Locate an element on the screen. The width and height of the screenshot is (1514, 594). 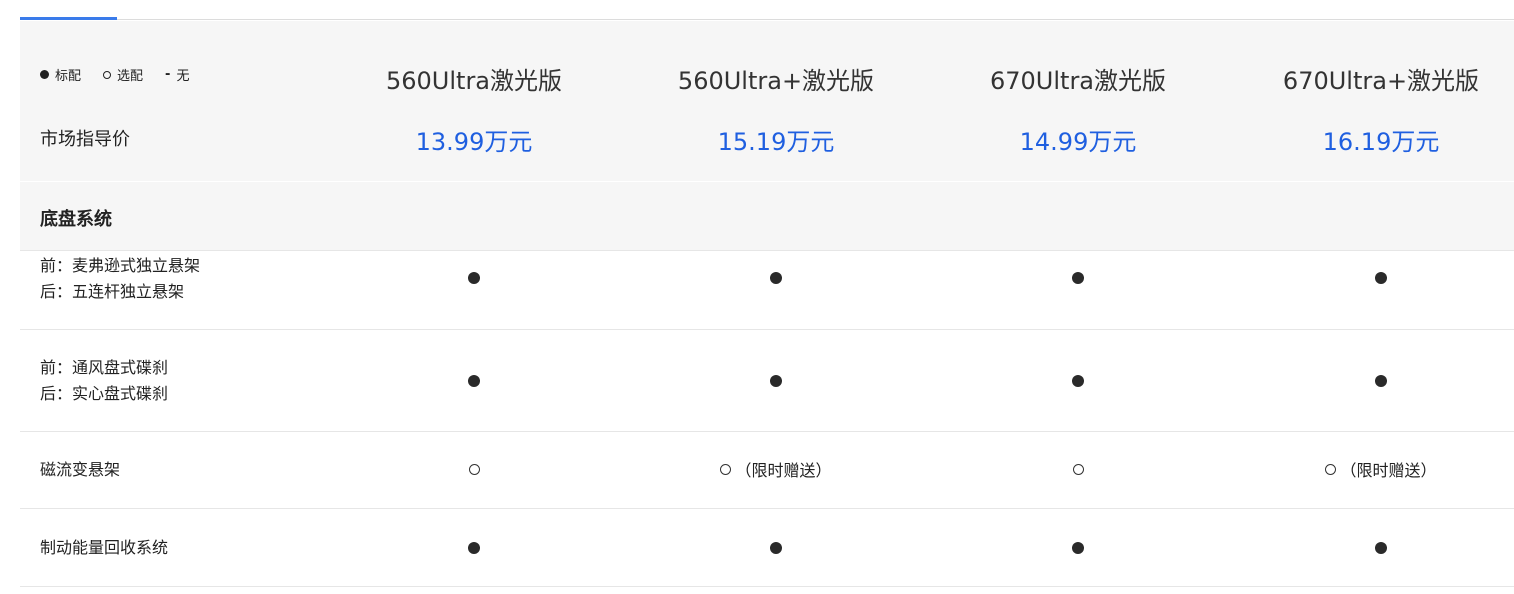
feature-line: 制动能量回收系统 is located at coordinates (104, 547).